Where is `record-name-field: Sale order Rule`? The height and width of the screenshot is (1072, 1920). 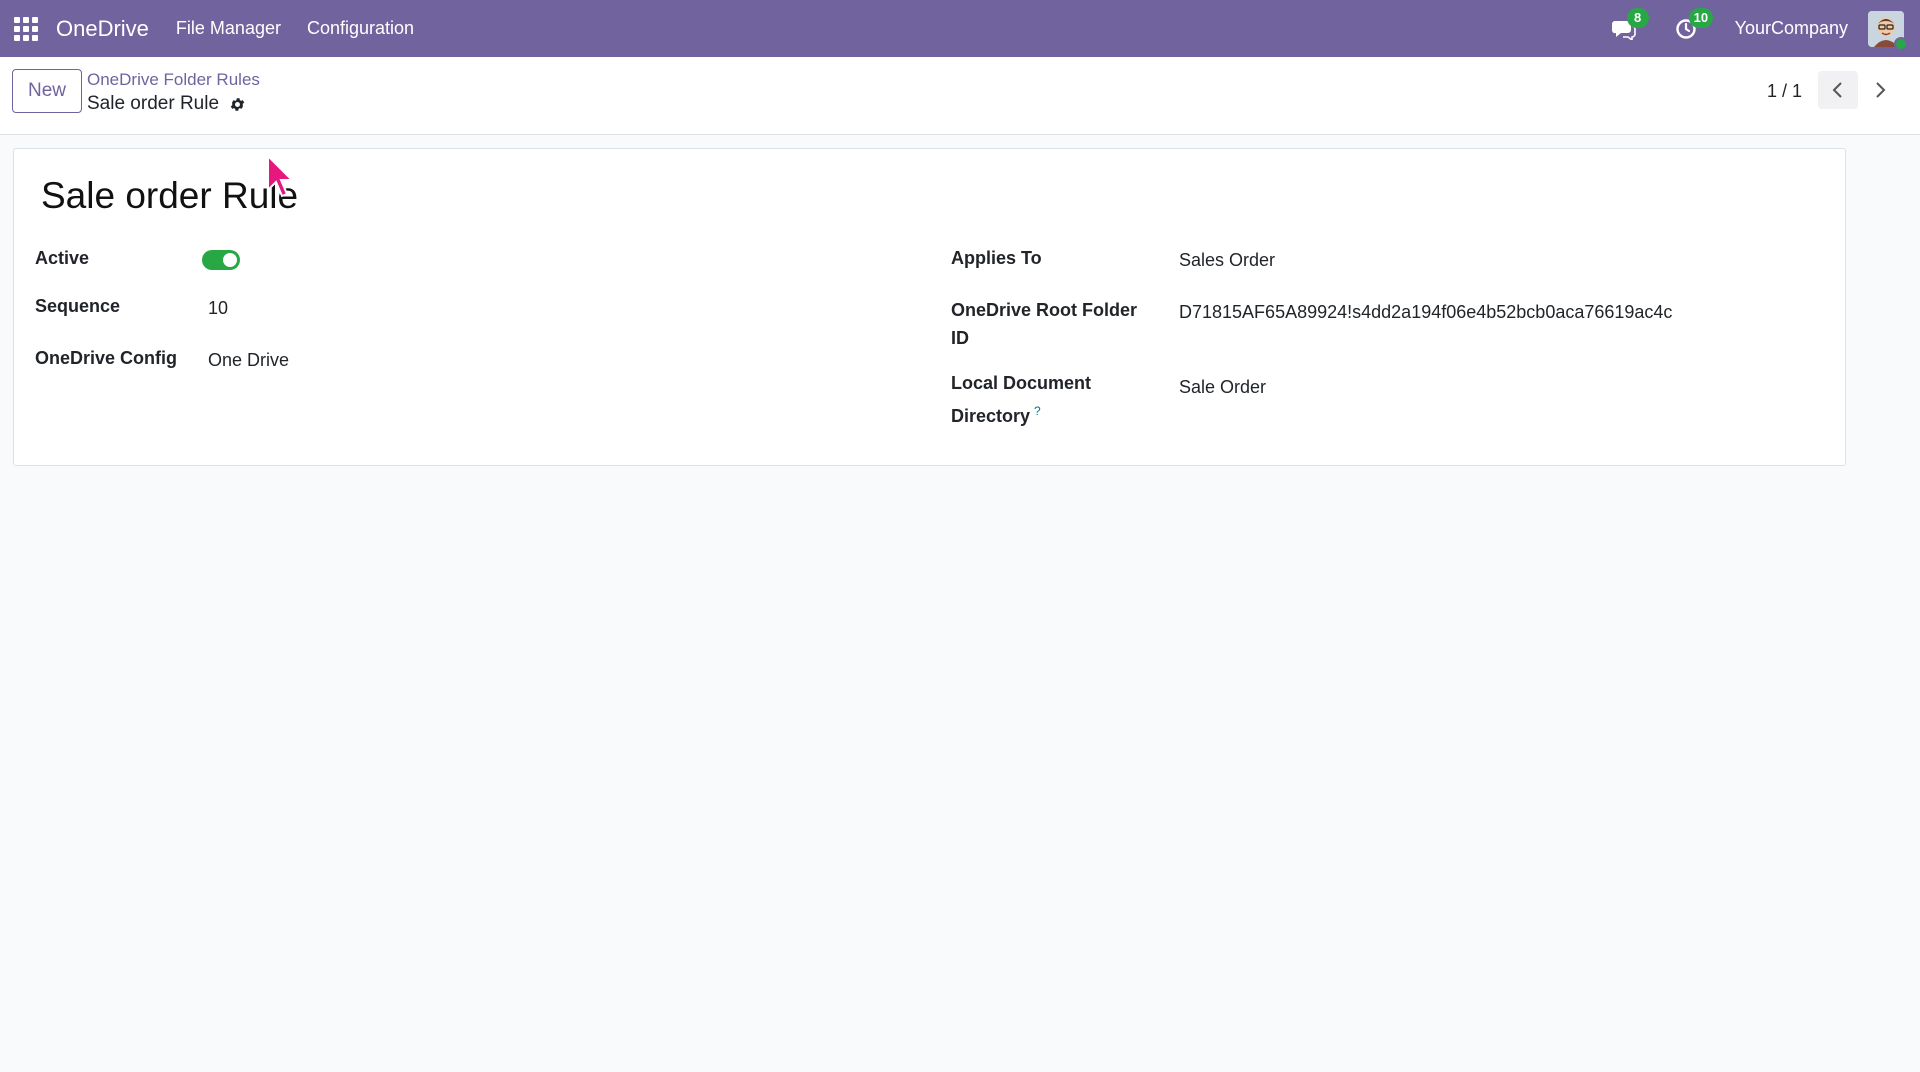 record-name-field: Sale order Rule is located at coordinates (169, 196).